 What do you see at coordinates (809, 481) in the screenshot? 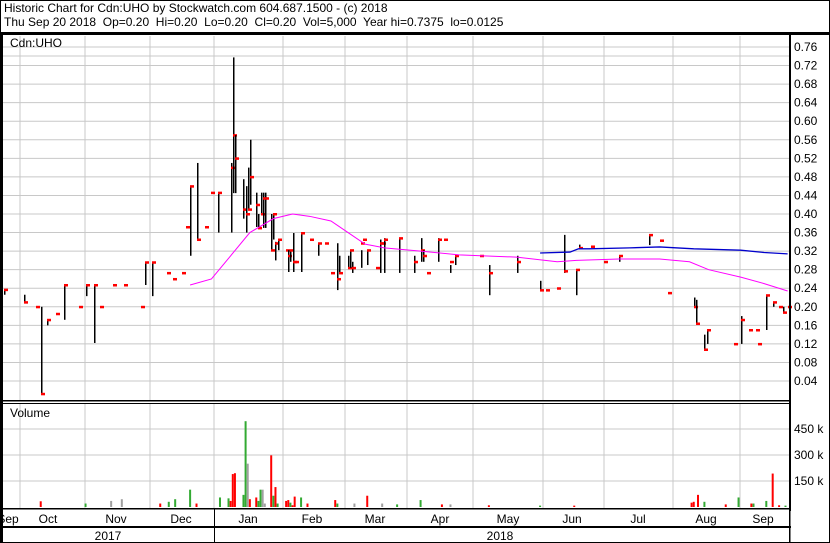
I see `volume-tick-label: 150 k` at bounding box center [809, 481].